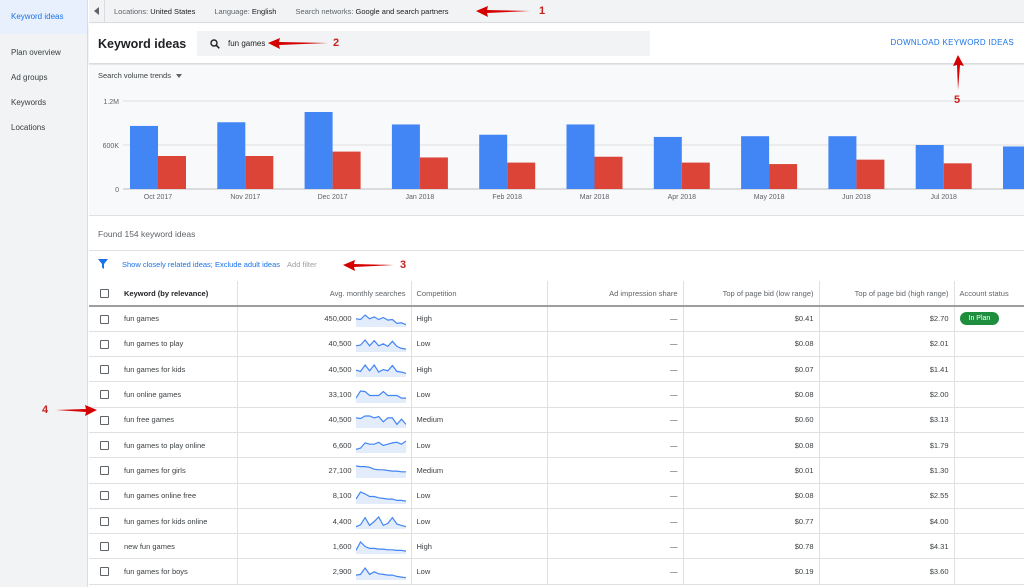 The height and width of the screenshot is (587, 1024). I want to click on networks-label: Search networks:, so click(324, 11).